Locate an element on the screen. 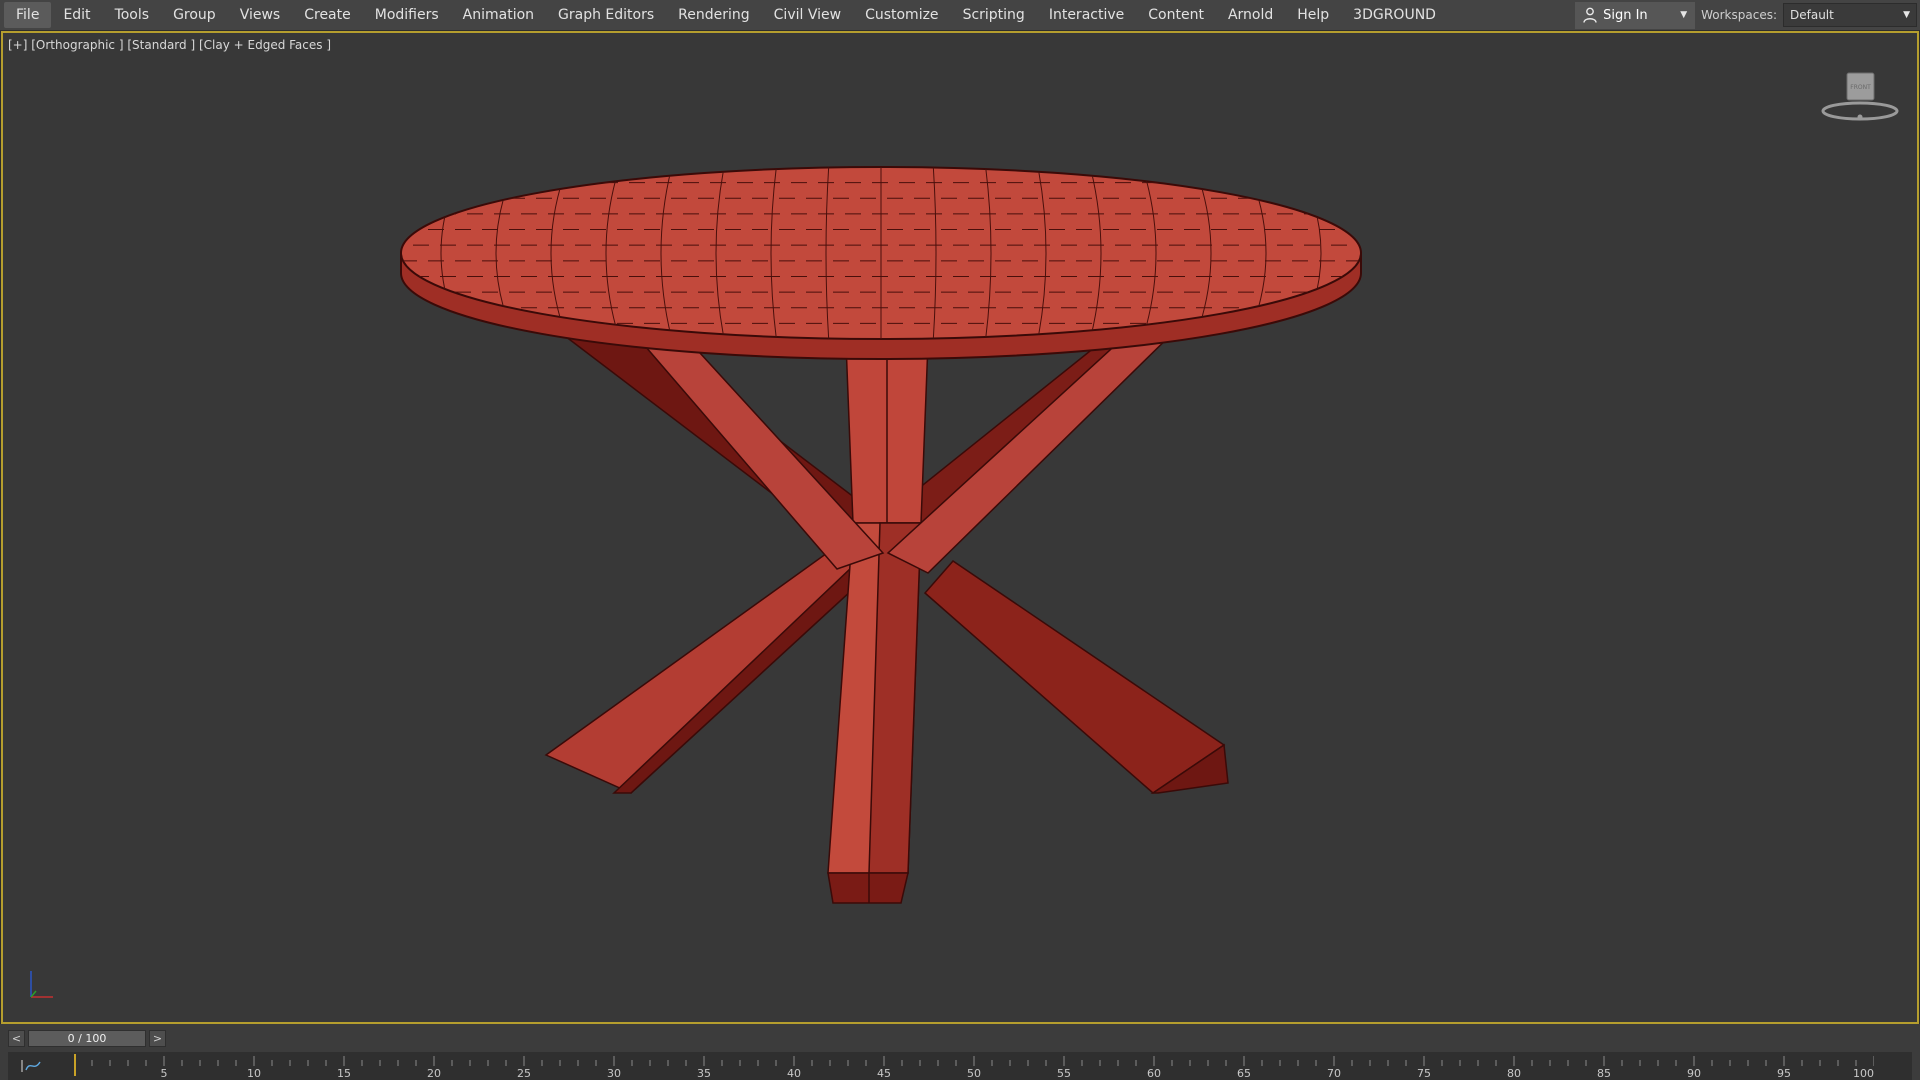  time-slider: < 0 / 100 > is located at coordinates (87, 1038).